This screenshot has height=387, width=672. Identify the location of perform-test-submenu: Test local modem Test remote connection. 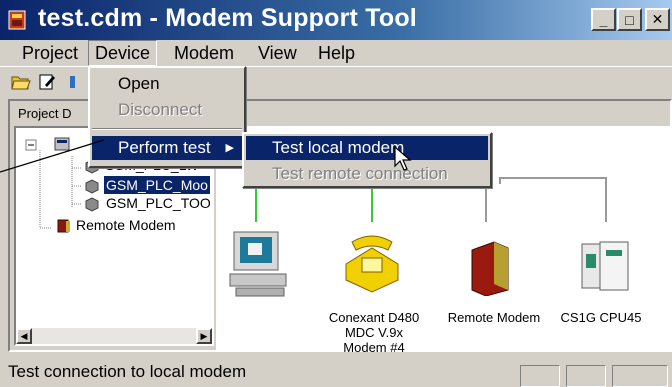
(367, 160).